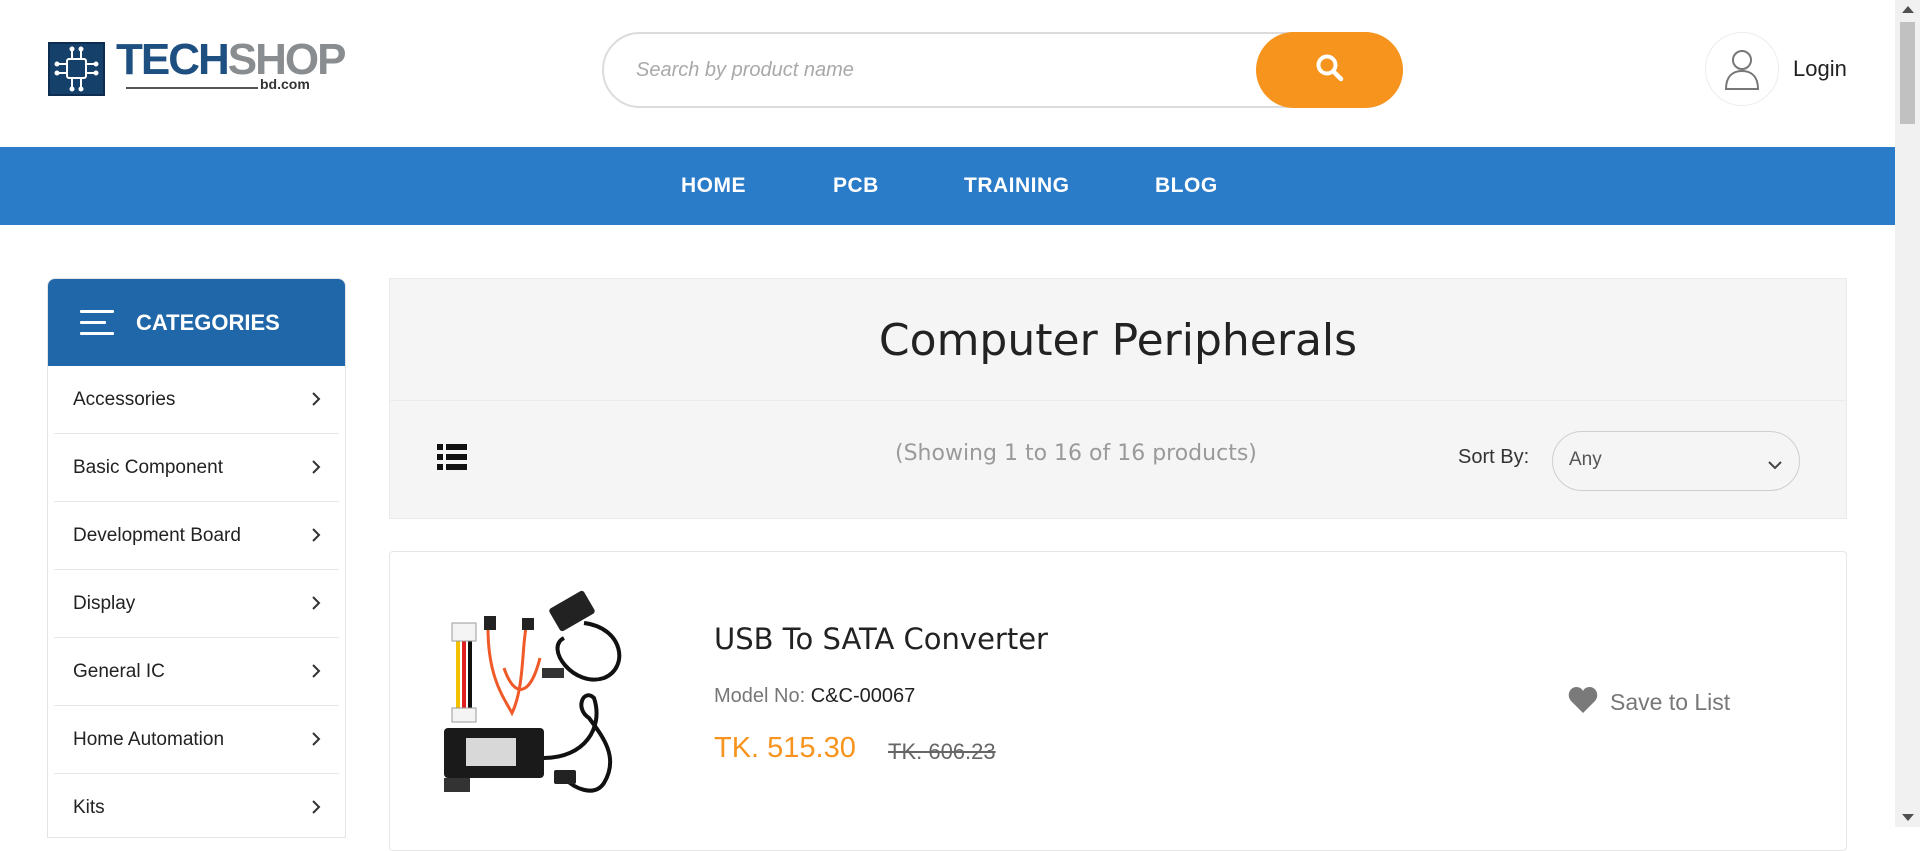  Describe the element at coordinates (760, 696) in the screenshot. I see `model-label: Model No:` at that location.